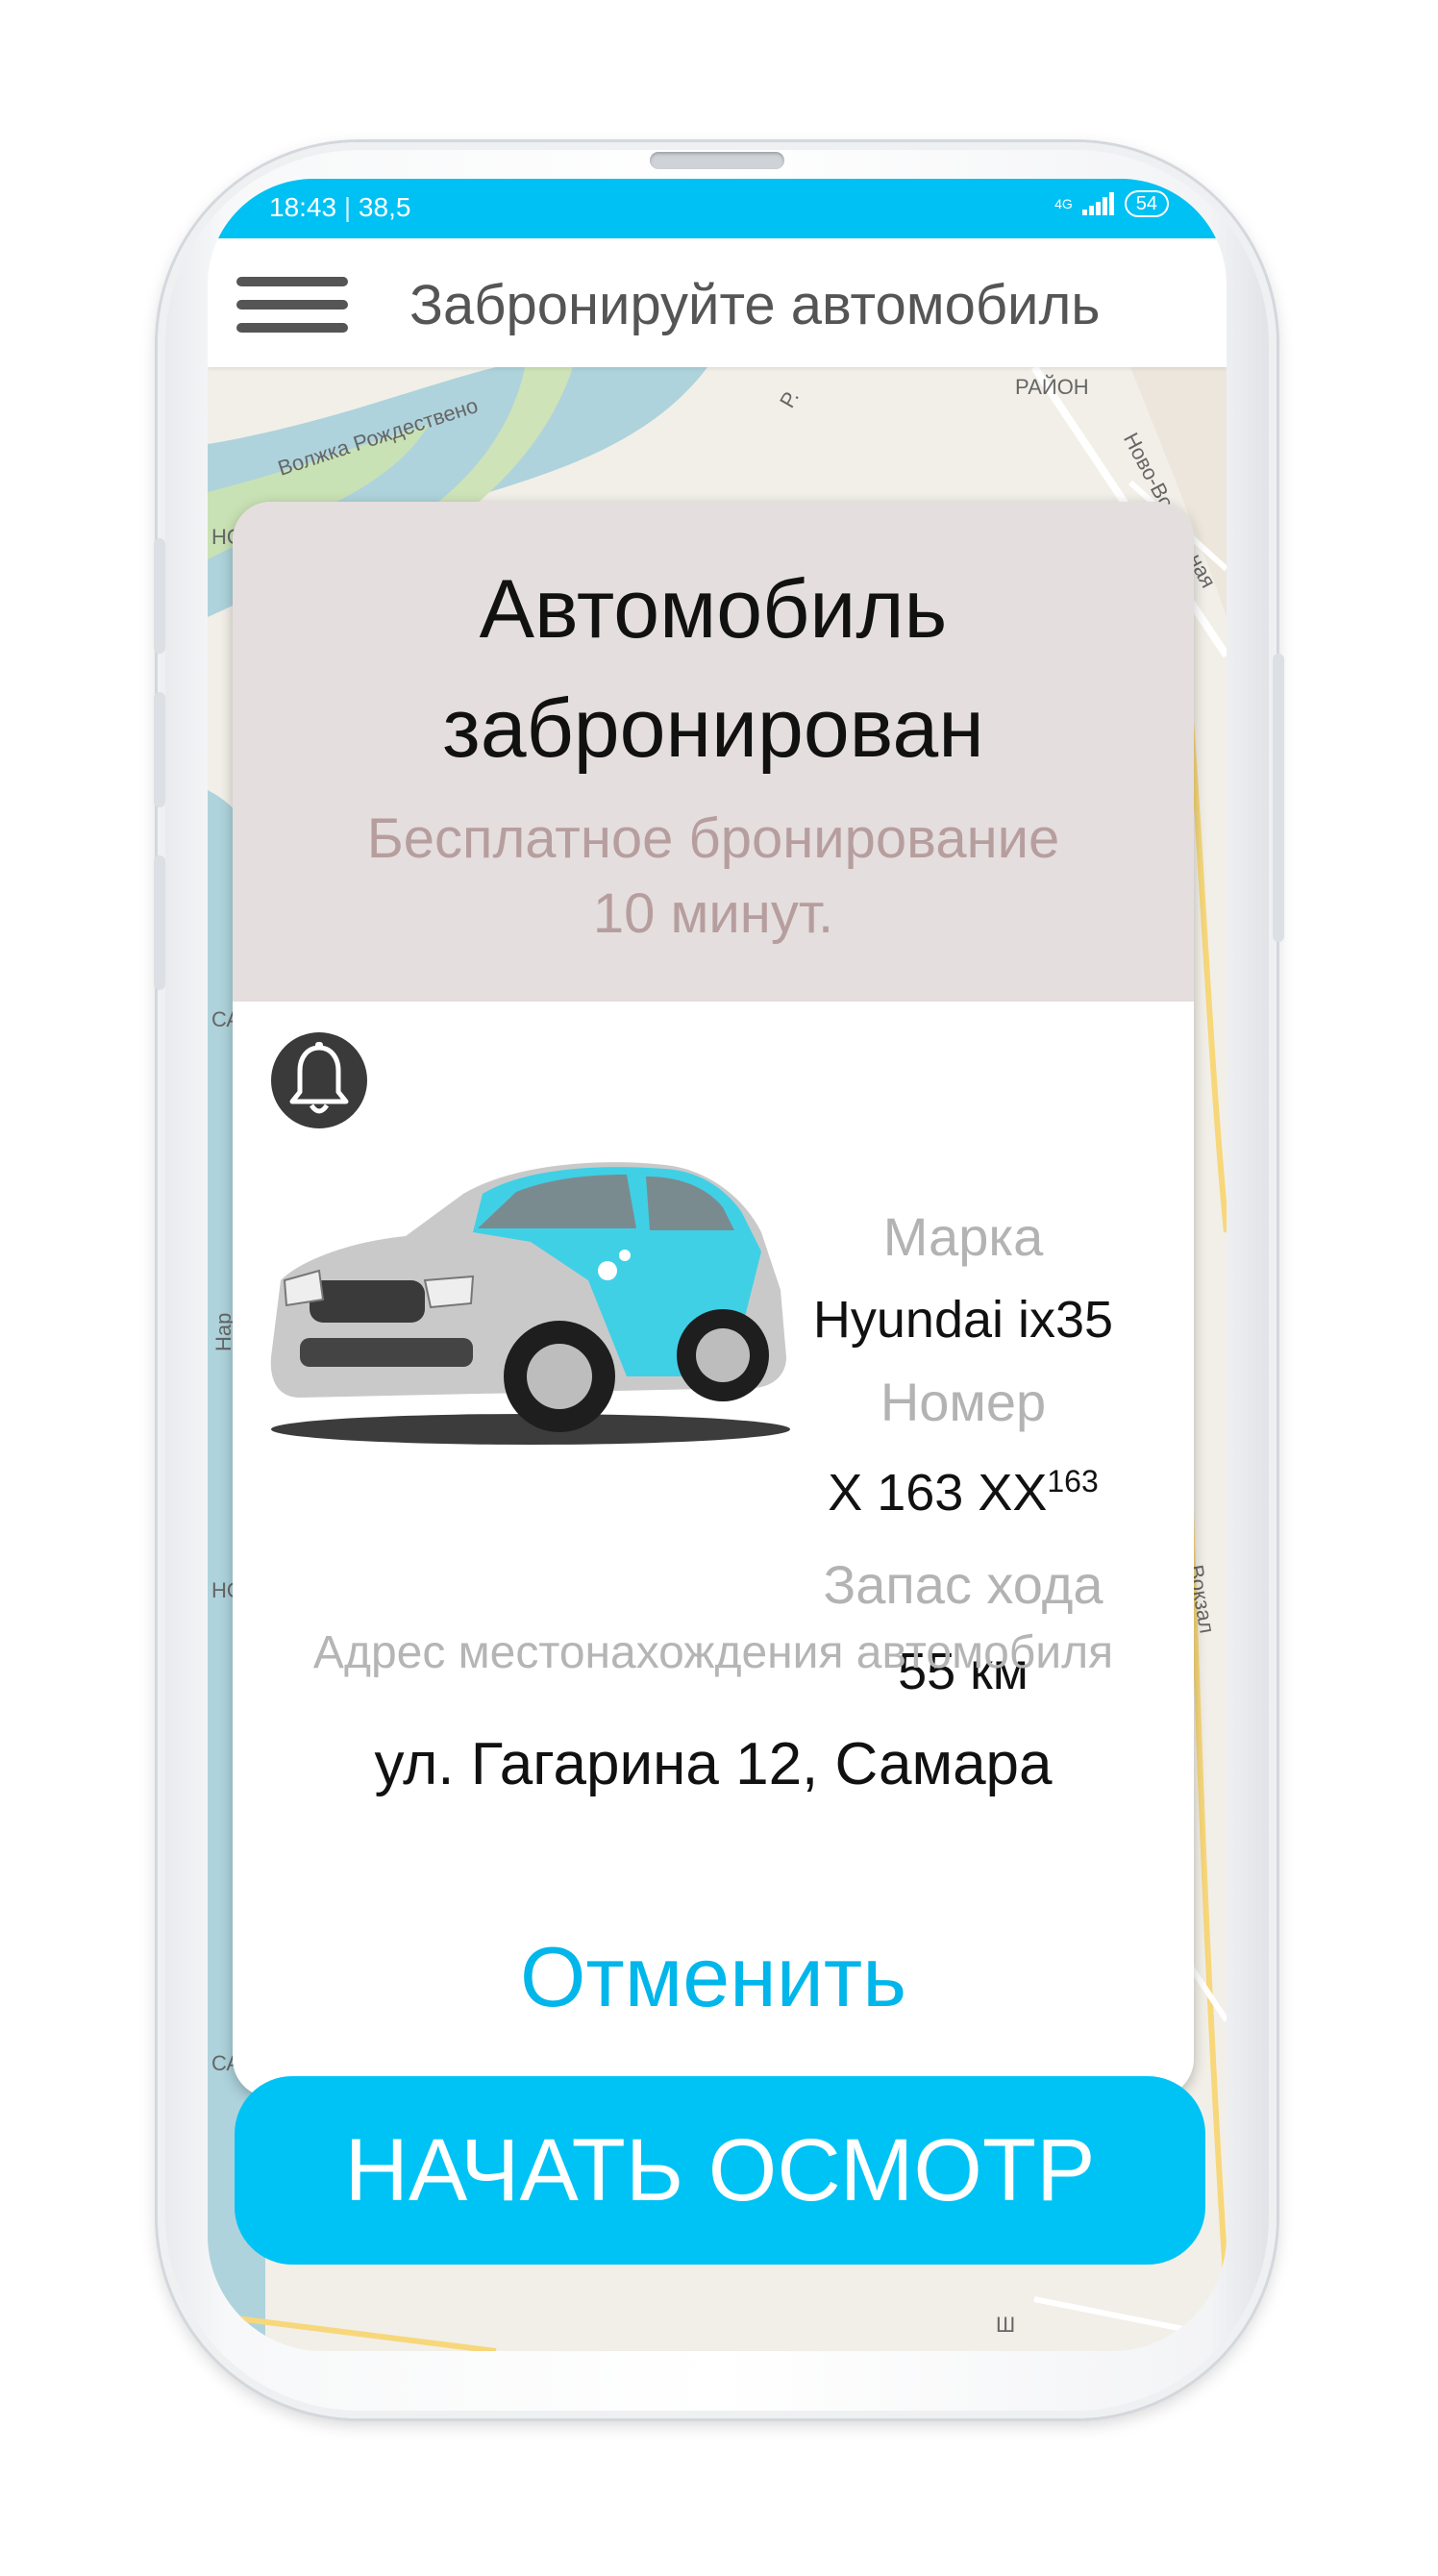 The height and width of the screenshot is (2576, 1438). I want to click on map-label-bottom: Ш, so click(1006, 2325).